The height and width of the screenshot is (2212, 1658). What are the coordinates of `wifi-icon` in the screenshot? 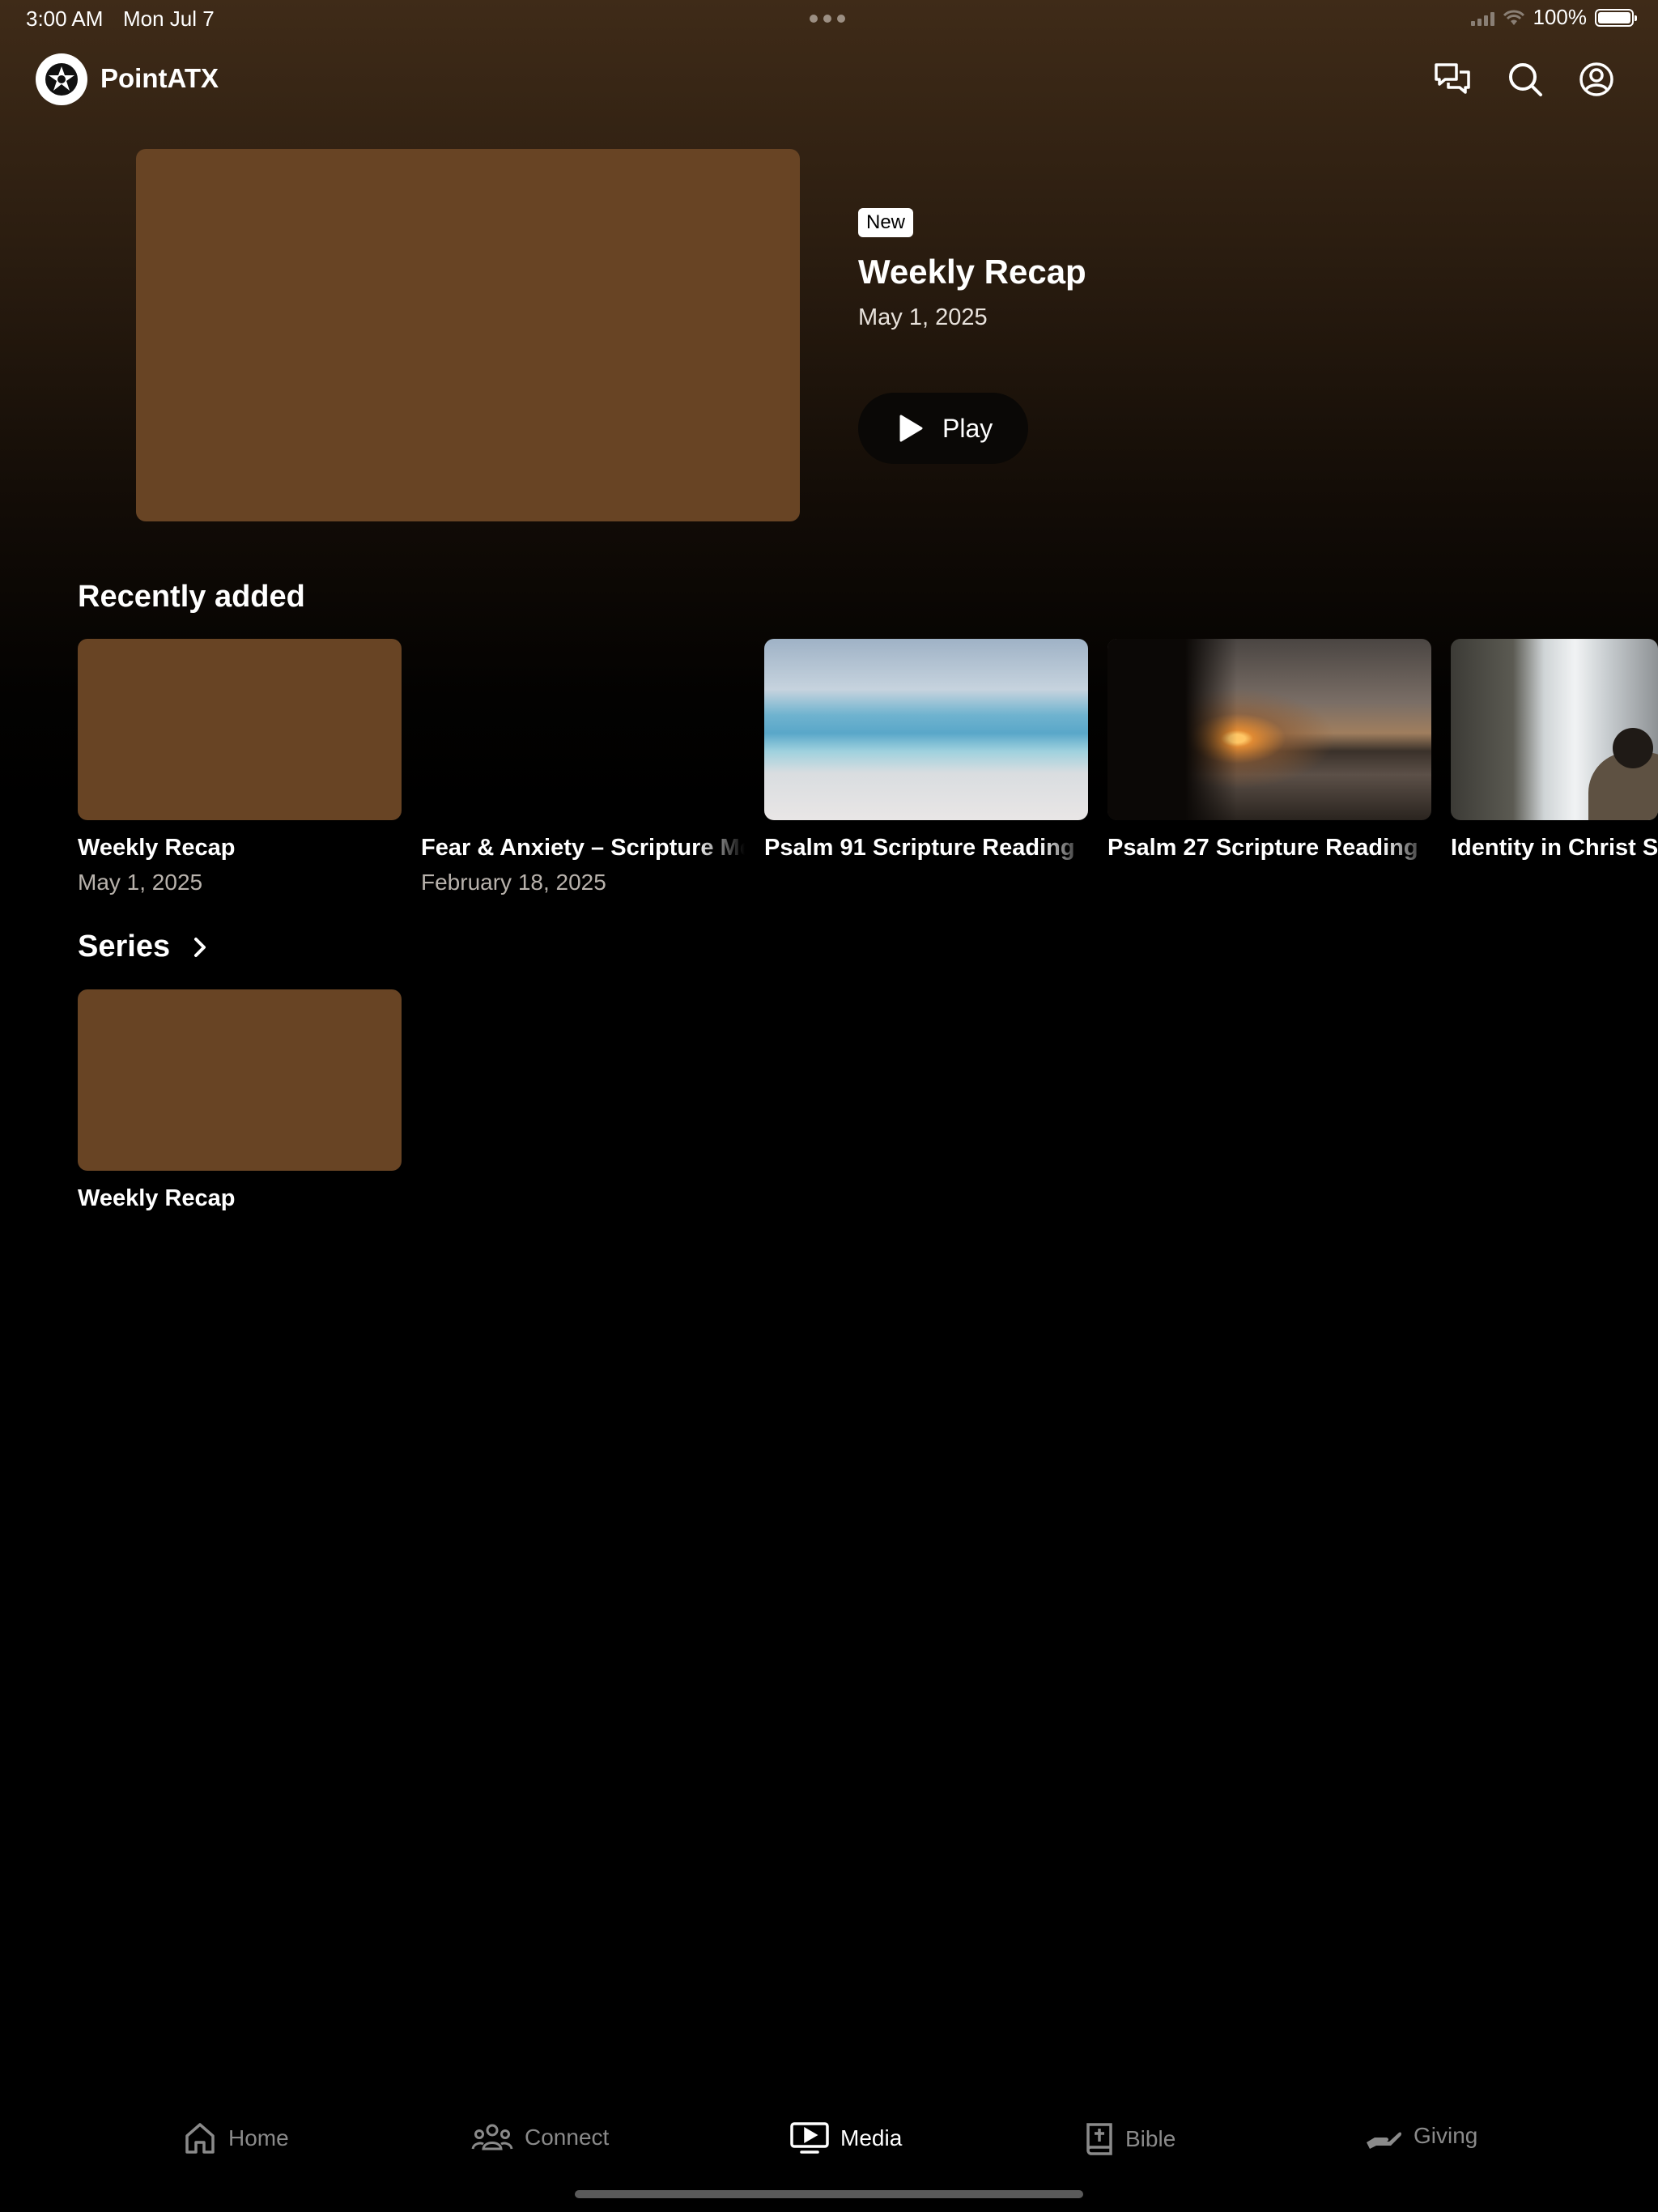 It's located at (1513, 18).